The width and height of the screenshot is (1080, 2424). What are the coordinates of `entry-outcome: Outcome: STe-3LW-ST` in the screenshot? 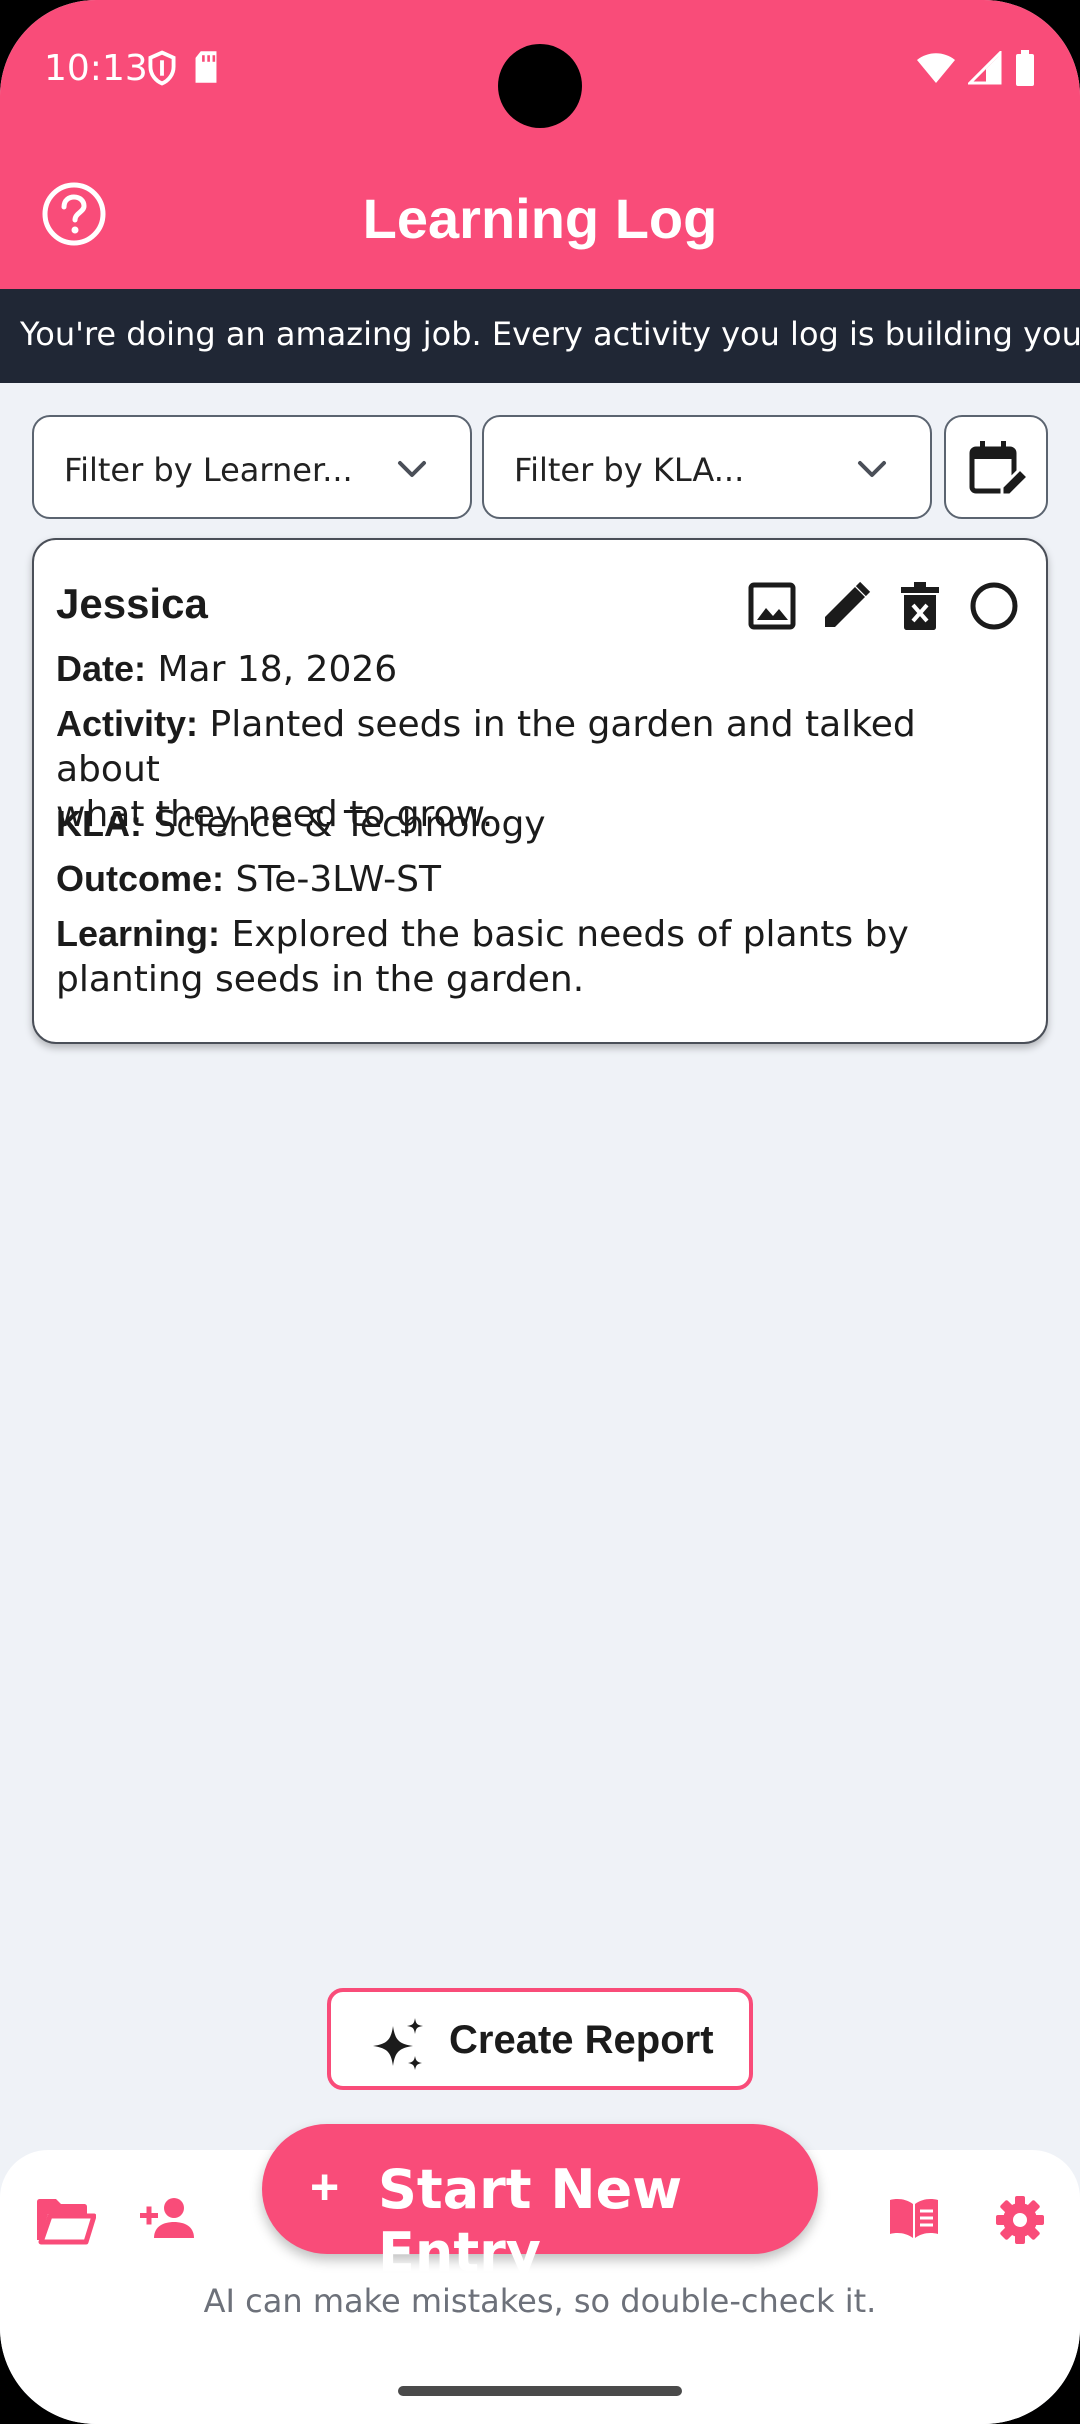 It's located at (536, 879).